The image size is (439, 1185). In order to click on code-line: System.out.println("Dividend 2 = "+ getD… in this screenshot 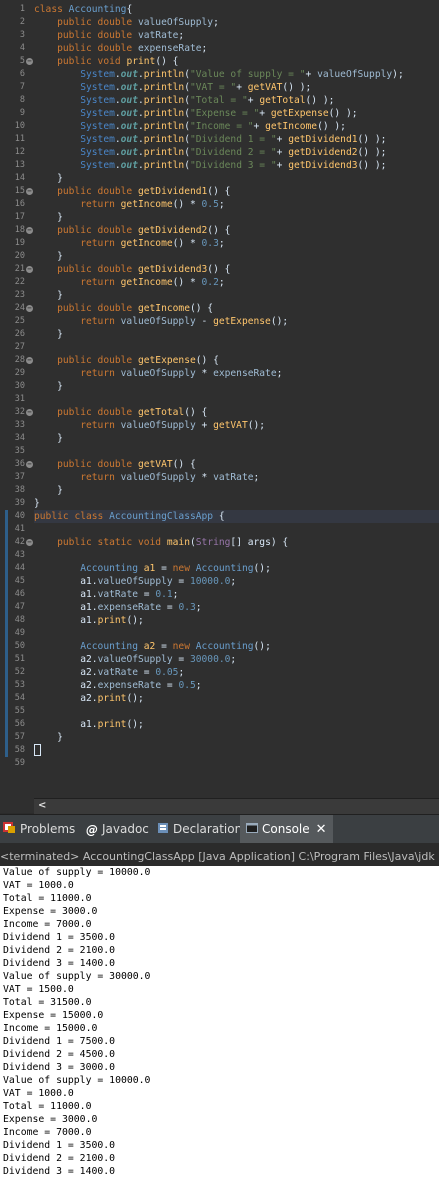, I will do `click(236, 152)`.